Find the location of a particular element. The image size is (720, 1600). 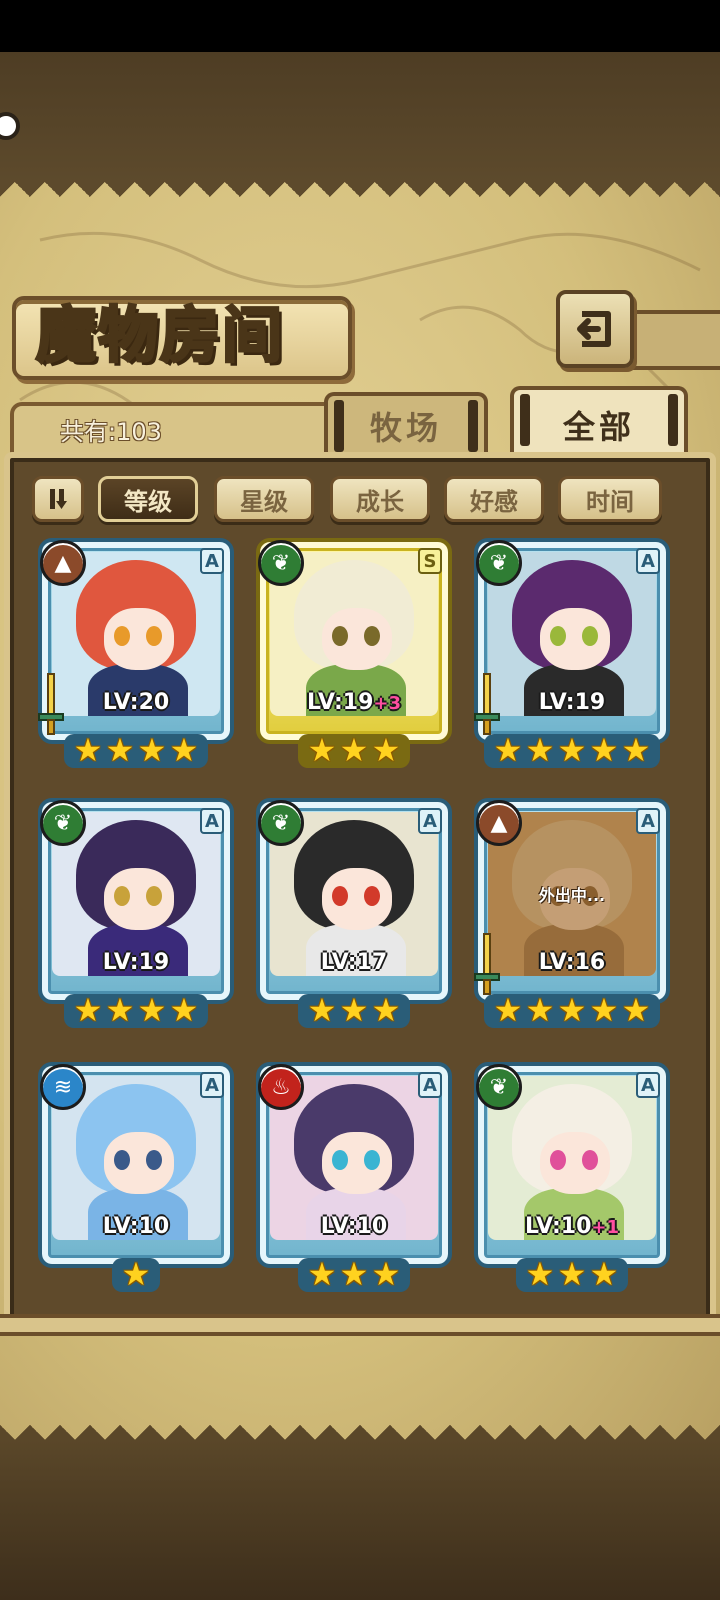

sort-affection-button: 好感 is located at coordinates (494, 499).